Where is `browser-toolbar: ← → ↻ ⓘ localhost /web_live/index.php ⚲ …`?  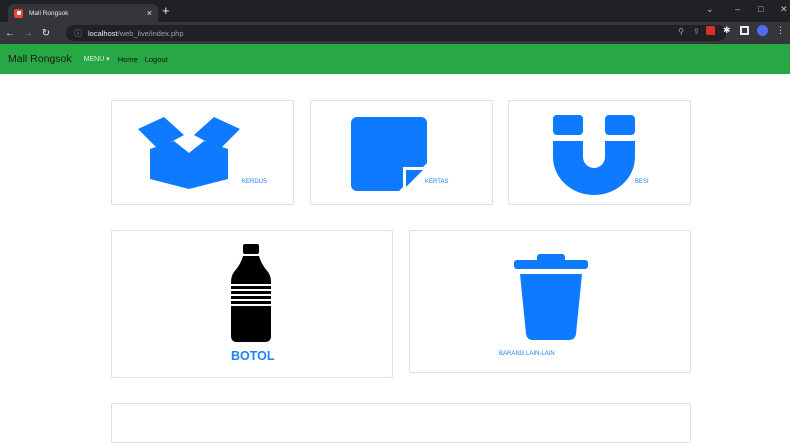 browser-toolbar: ← → ↻ ⓘ localhost /web_live/index.php ⚲ … is located at coordinates (395, 33).